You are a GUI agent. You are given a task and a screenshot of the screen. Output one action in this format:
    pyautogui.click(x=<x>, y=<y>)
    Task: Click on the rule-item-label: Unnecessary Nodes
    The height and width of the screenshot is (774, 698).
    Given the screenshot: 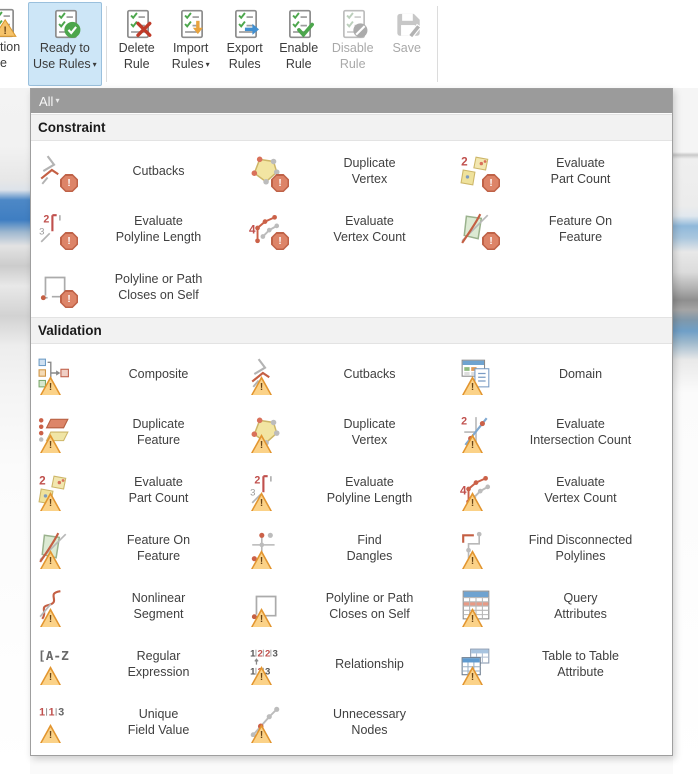 What is the action you would take?
    pyautogui.click(x=369, y=721)
    